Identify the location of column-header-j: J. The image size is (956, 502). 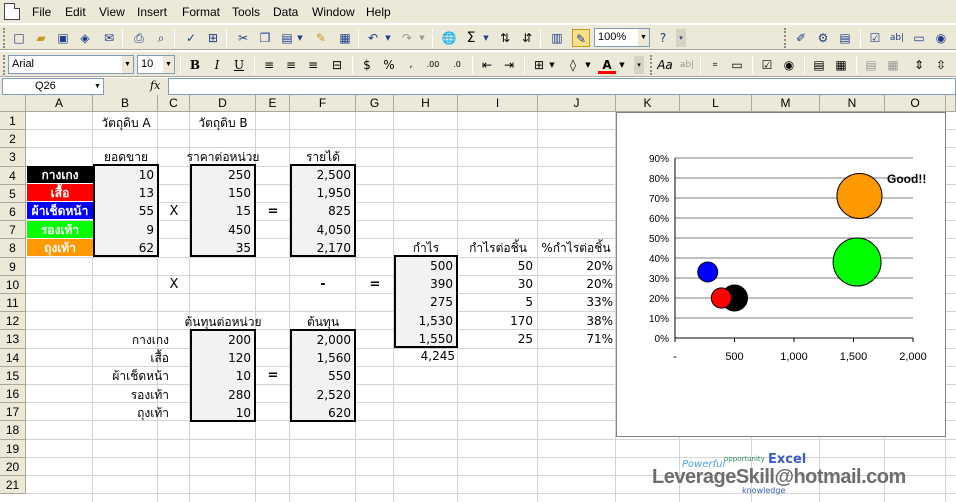
(577, 103).